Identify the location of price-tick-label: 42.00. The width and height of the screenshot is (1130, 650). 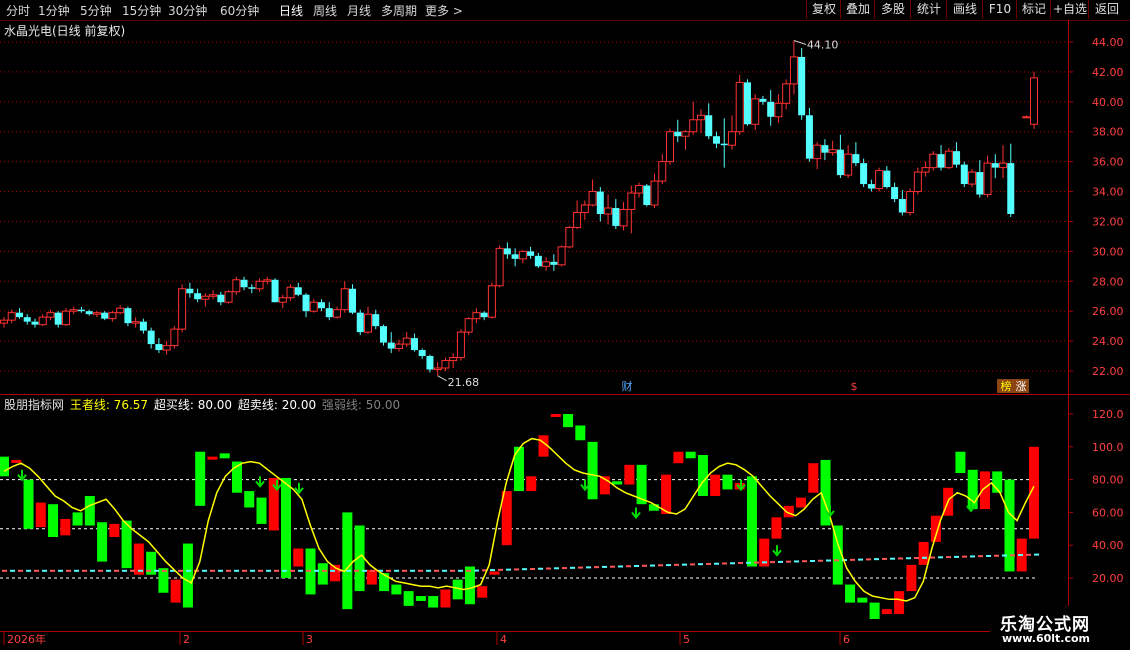
(1108, 72).